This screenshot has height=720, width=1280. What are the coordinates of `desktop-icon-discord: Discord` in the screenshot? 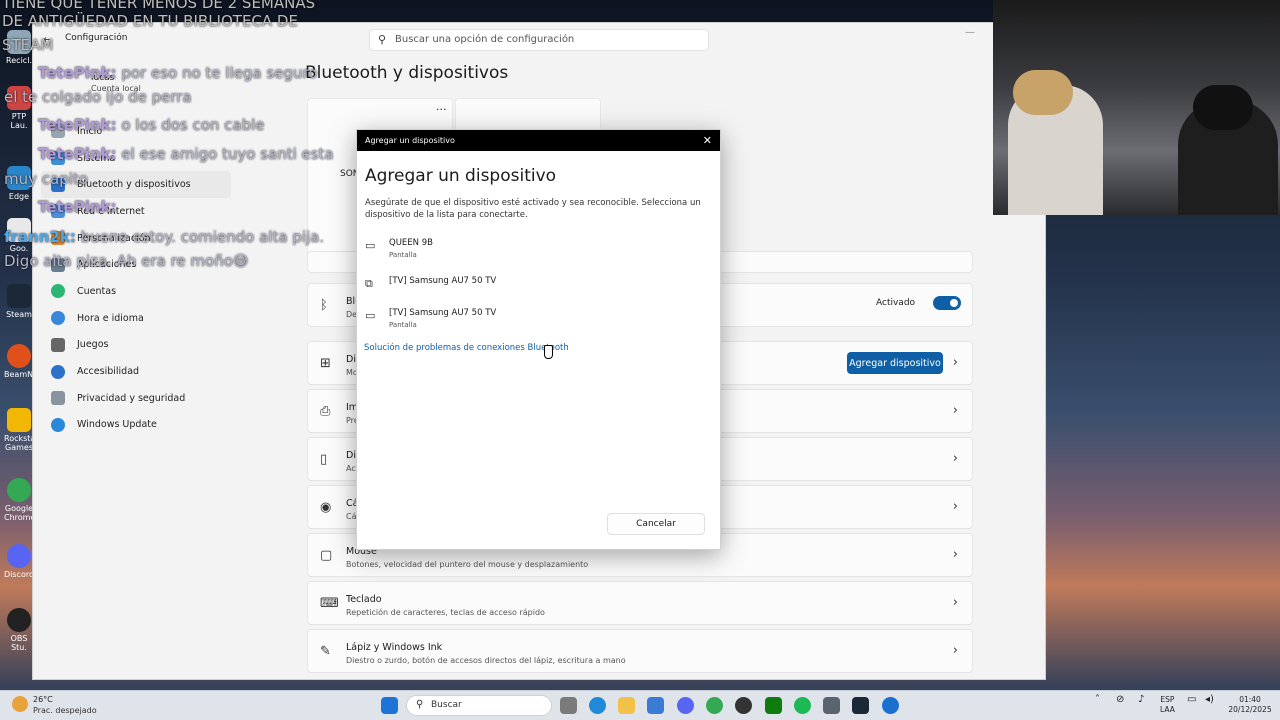 It's located at (19, 561).